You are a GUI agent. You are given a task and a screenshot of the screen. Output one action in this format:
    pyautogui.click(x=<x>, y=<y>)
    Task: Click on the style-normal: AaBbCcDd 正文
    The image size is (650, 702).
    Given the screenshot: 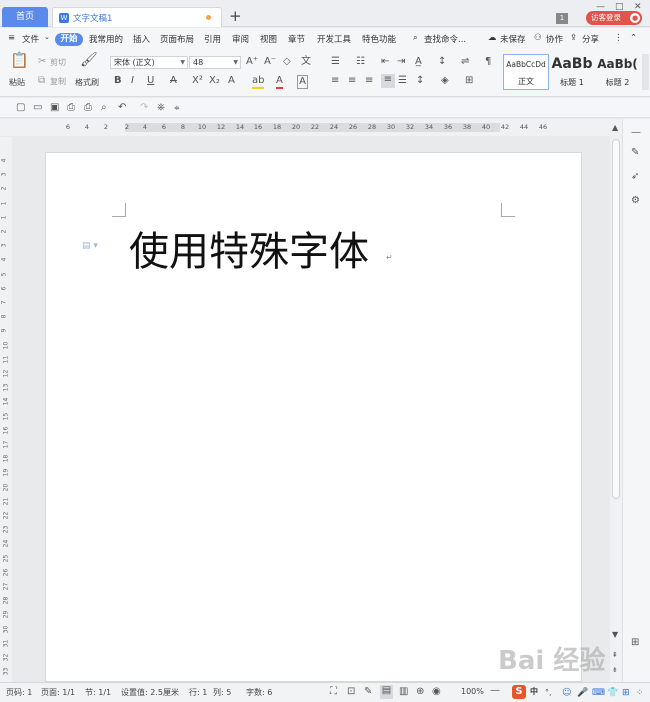 What is the action you would take?
    pyautogui.click(x=526, y=72)
    